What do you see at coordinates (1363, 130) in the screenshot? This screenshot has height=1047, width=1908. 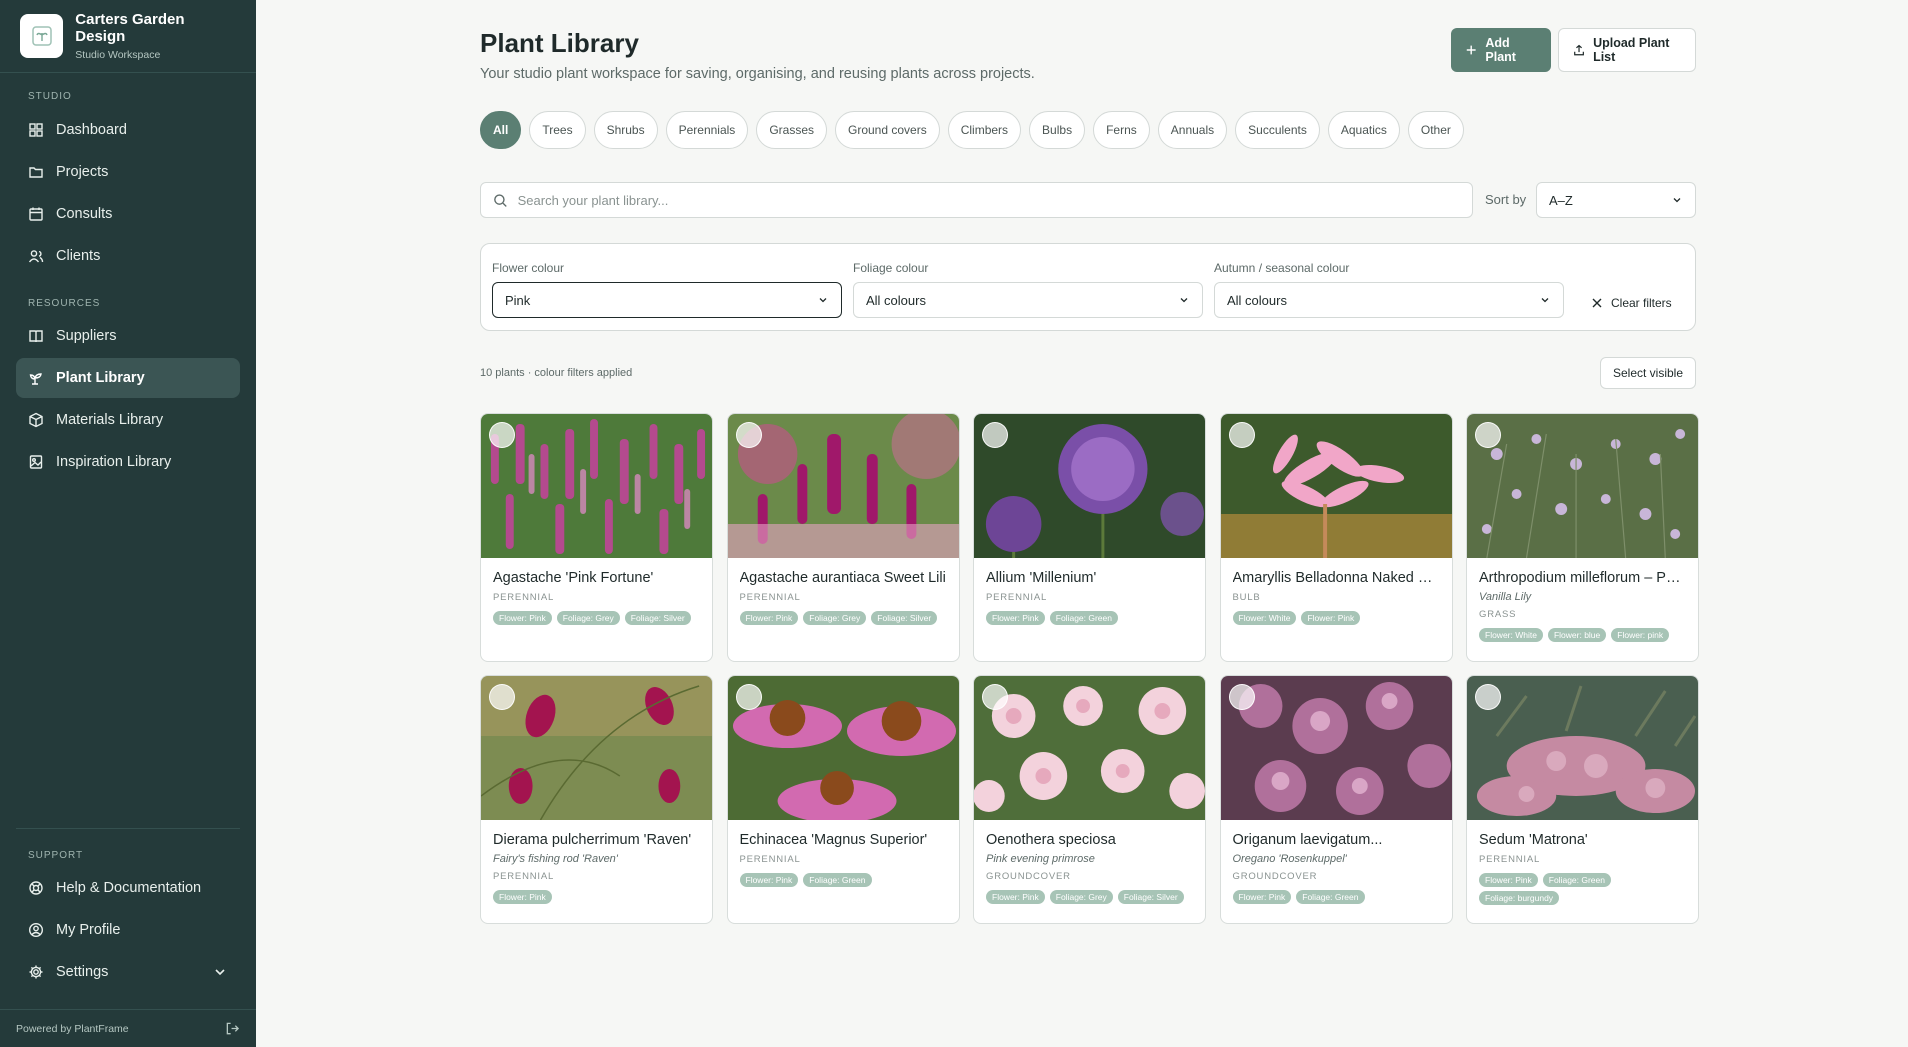 I see `chip-aquatics: Aquatics` at bounding box center [1363, 130].